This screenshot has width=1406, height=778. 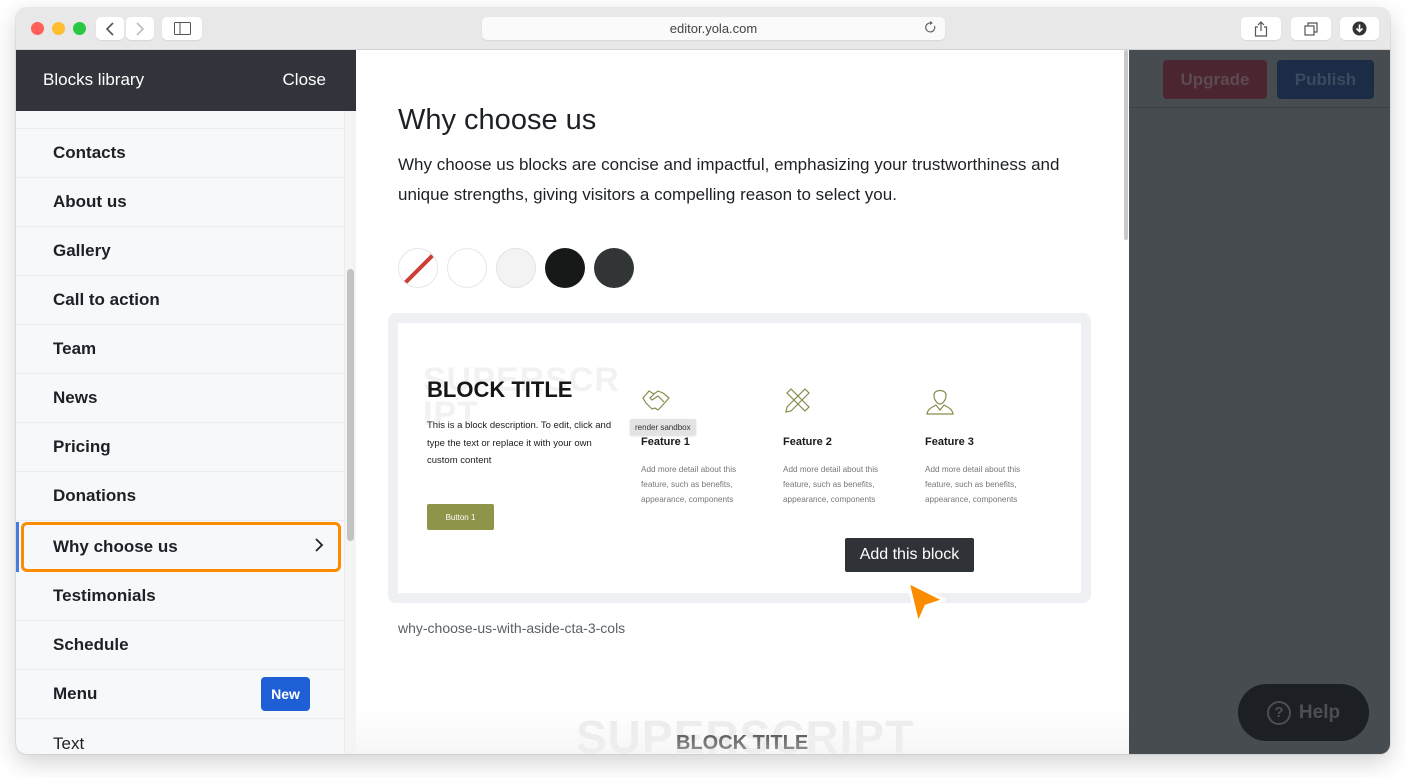 I want to click on category-label: About us, so click(x=90, y=201).